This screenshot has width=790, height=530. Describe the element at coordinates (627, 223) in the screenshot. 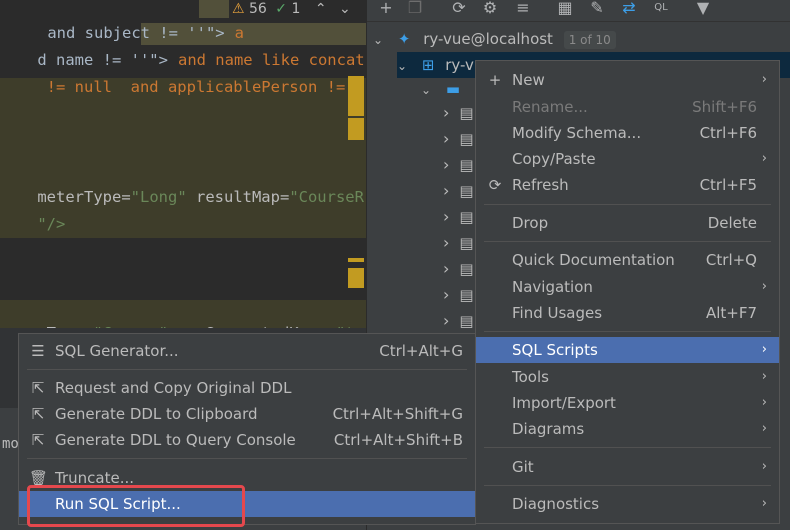

I see `menu-item-drop: Drop Delete` at that location.